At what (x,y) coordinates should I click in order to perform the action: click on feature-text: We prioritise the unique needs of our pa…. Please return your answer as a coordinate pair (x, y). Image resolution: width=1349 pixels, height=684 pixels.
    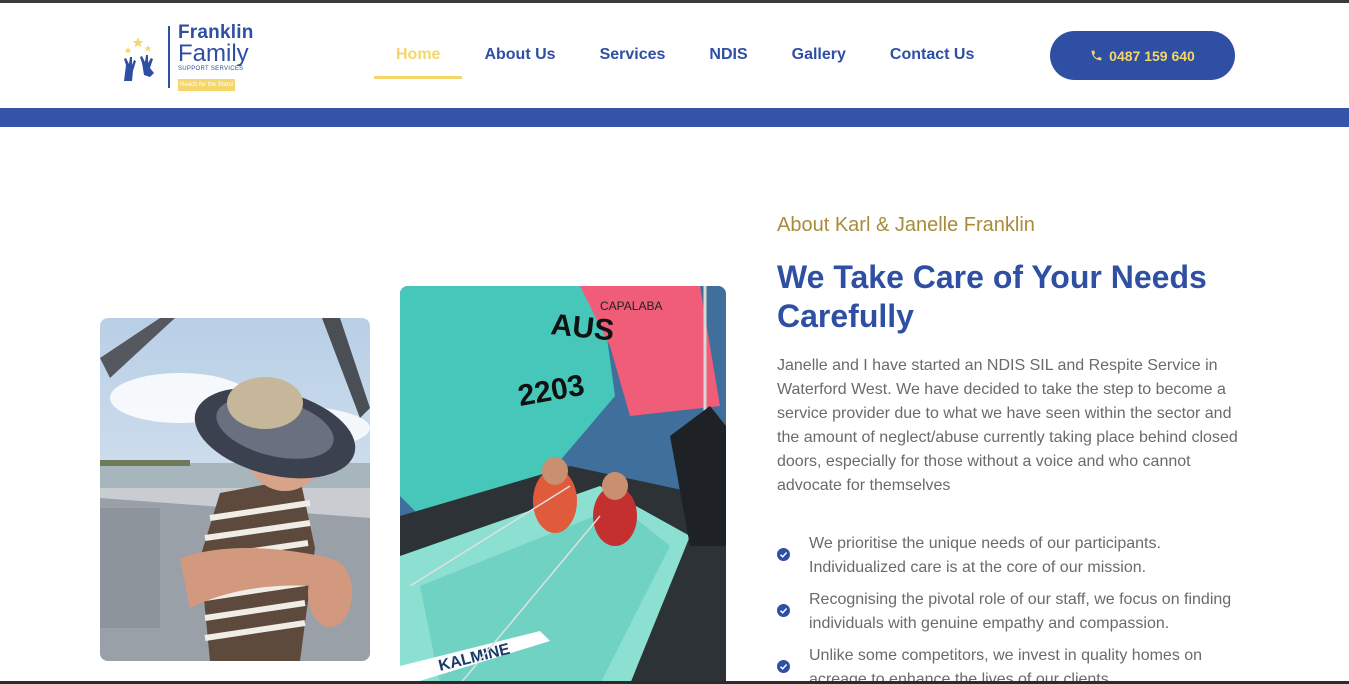
    Looking at the image, I should click on (985, 555).